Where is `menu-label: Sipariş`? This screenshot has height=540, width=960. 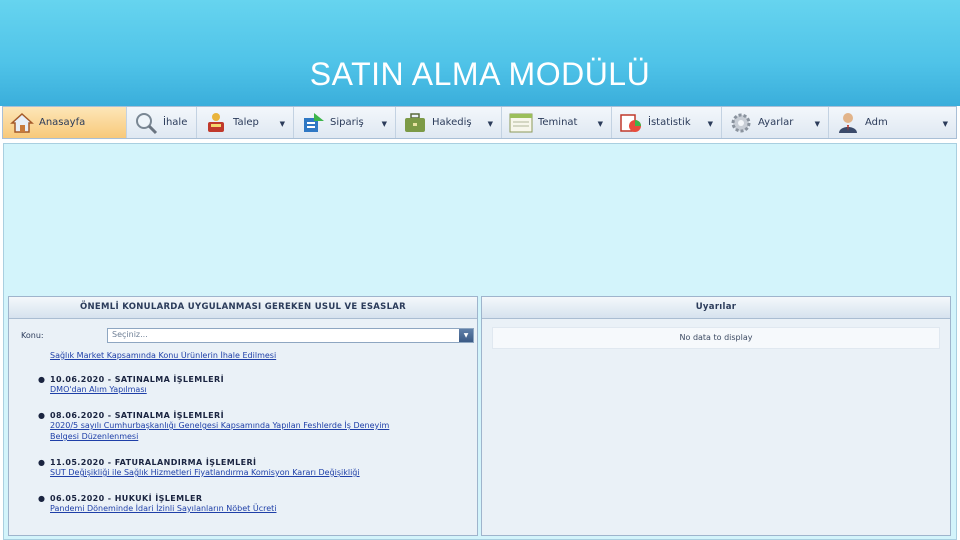
menu-label: Sipariş is located at coordinates (347, 122).